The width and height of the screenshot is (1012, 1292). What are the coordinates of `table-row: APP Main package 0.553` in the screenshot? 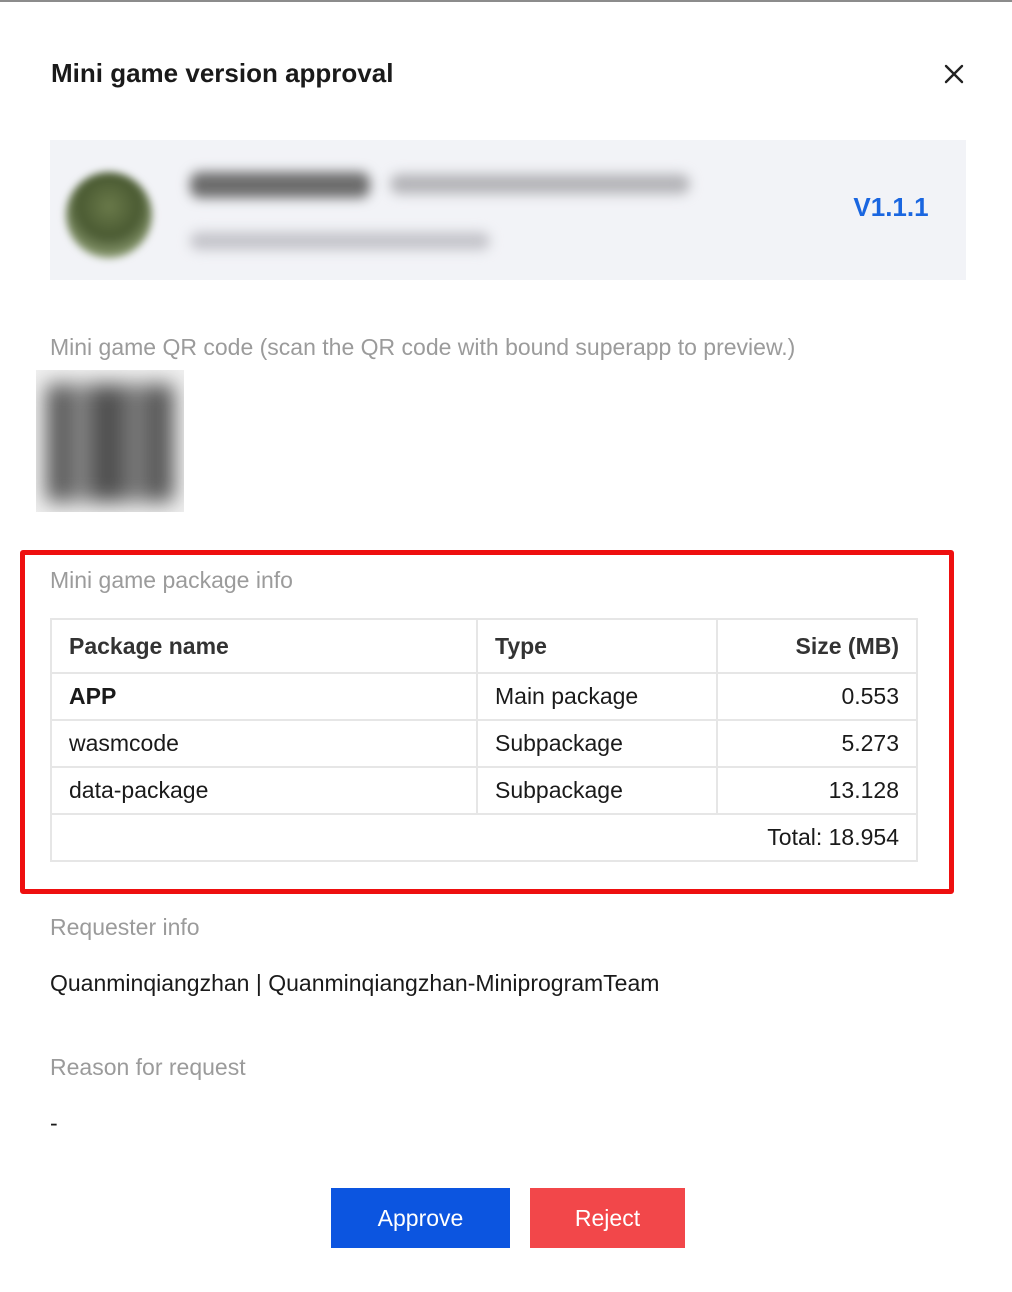 It's located at (484, 696).